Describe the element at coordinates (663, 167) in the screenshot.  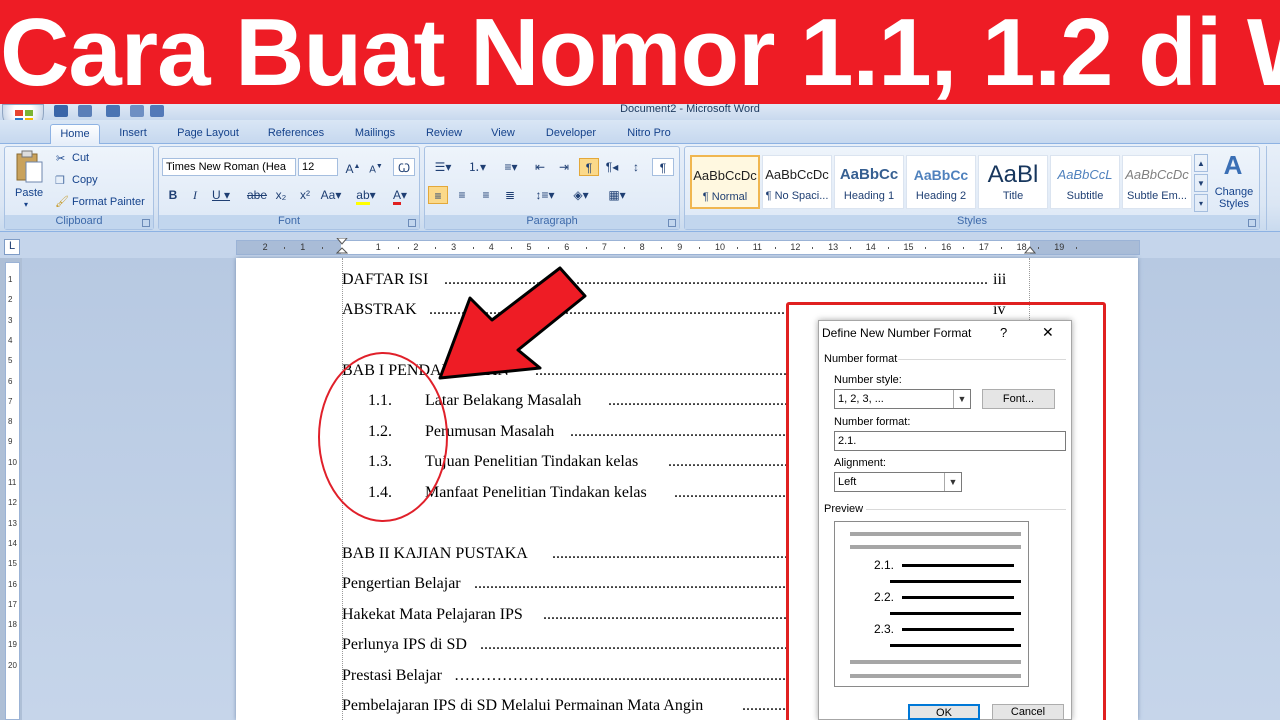
I see `show-formatting-icon: ¶` at that location.